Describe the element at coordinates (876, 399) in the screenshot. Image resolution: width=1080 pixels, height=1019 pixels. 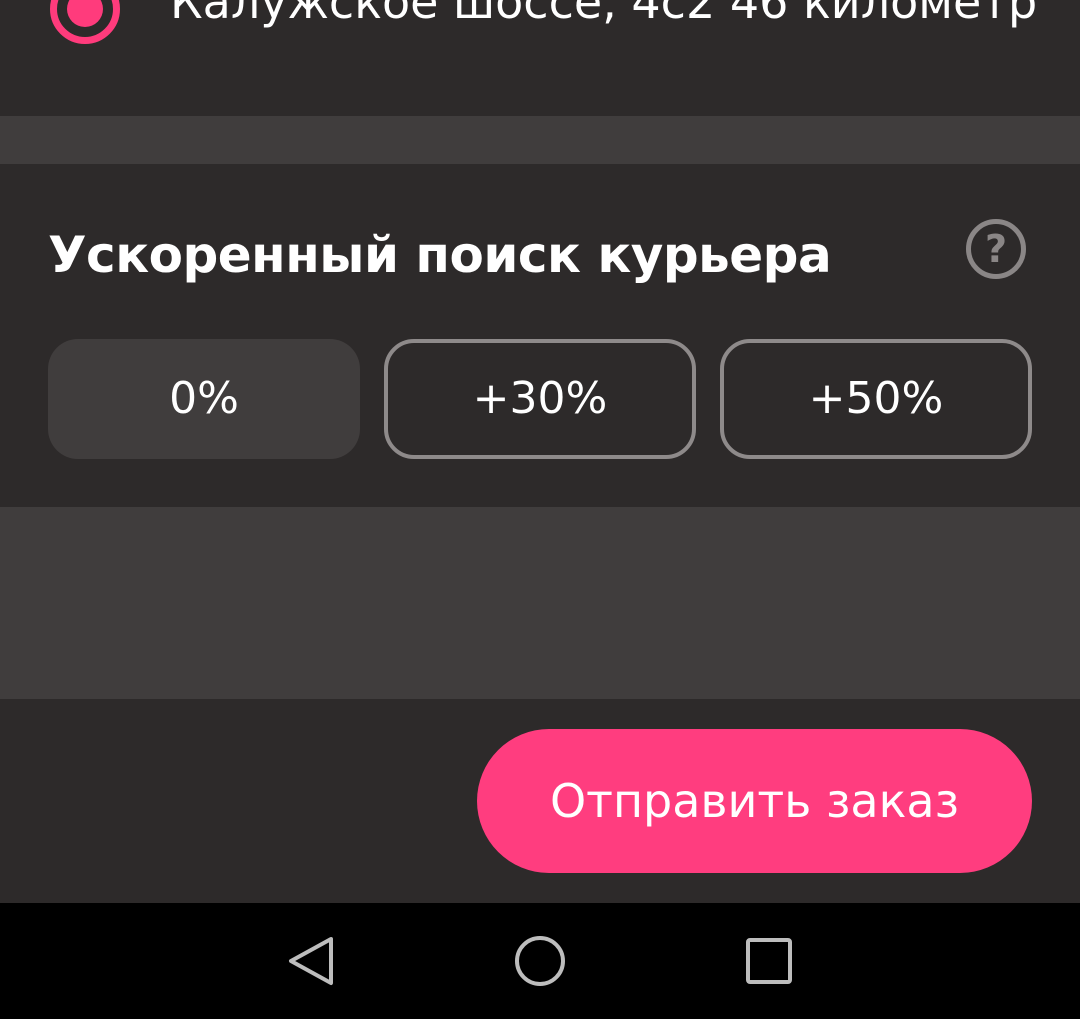
I see `speed-option-50: +50%` at that location.